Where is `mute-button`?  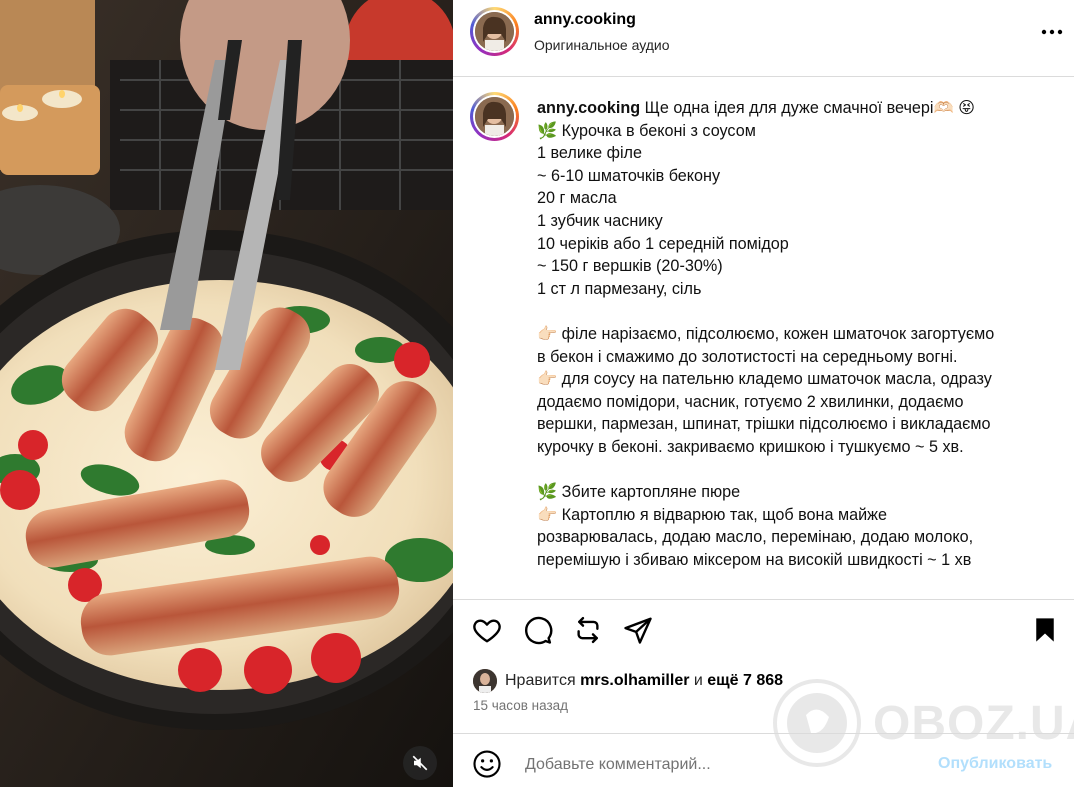
mute-button is located at coordinates (420, 763).